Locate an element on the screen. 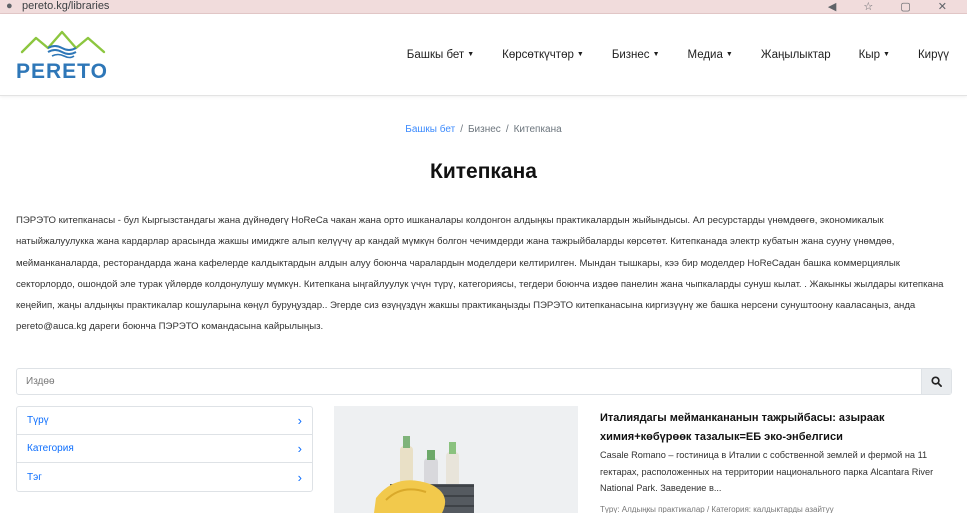  nav-item-6: Кирүү is located at coordinates (933, 55).